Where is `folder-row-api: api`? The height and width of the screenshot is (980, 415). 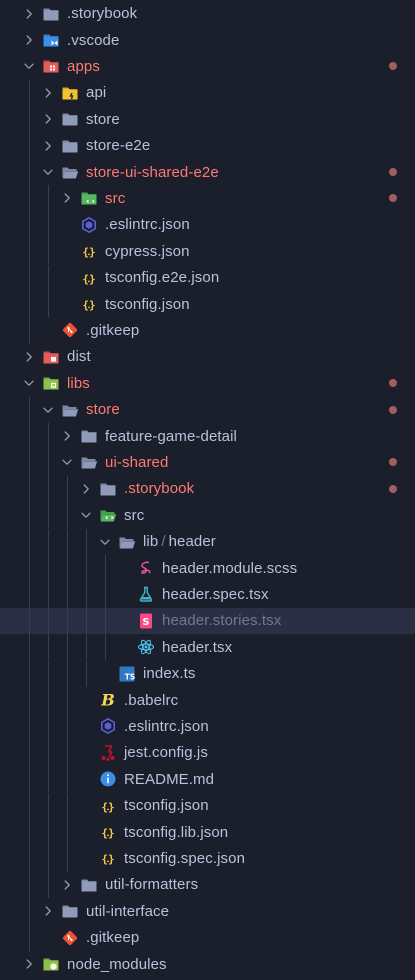 folder-row-api: api is located at coordinates (207, 93).